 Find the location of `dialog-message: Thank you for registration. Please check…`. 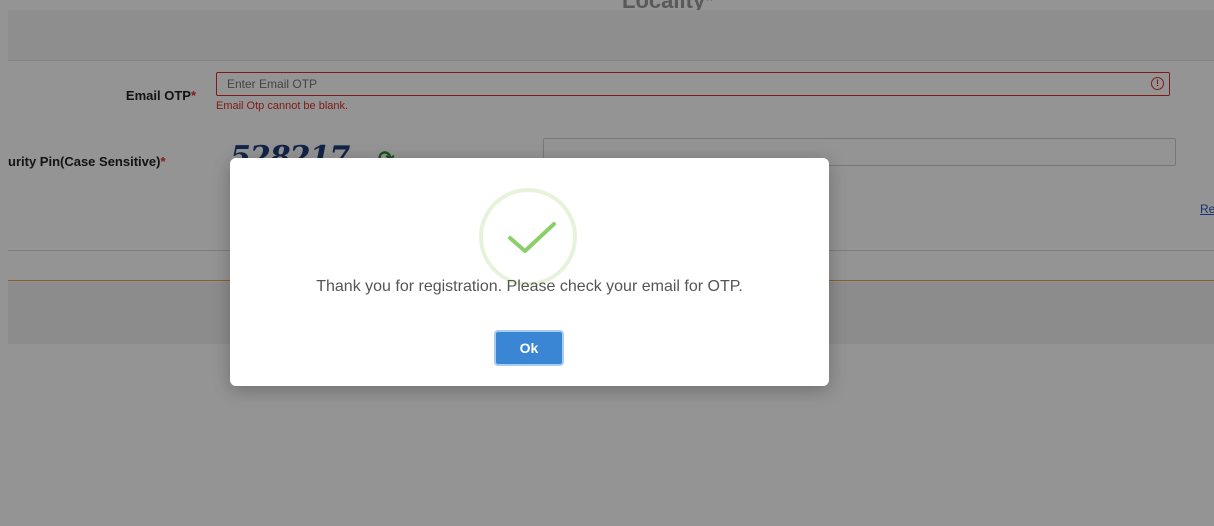

dialog-message: Thank you for registration. Please check… is located at coordinates (529, 286).